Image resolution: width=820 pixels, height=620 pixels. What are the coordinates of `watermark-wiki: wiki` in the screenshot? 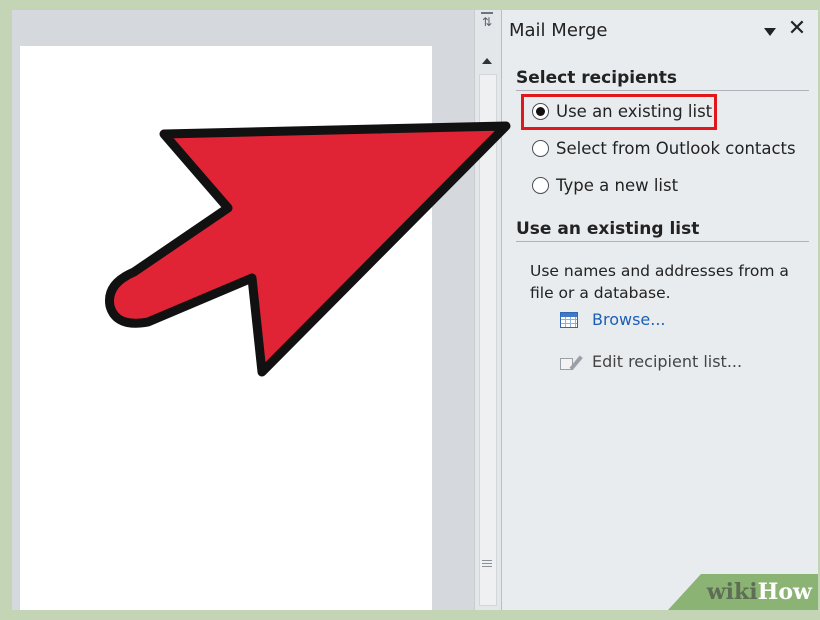 It's located at (732, 592).